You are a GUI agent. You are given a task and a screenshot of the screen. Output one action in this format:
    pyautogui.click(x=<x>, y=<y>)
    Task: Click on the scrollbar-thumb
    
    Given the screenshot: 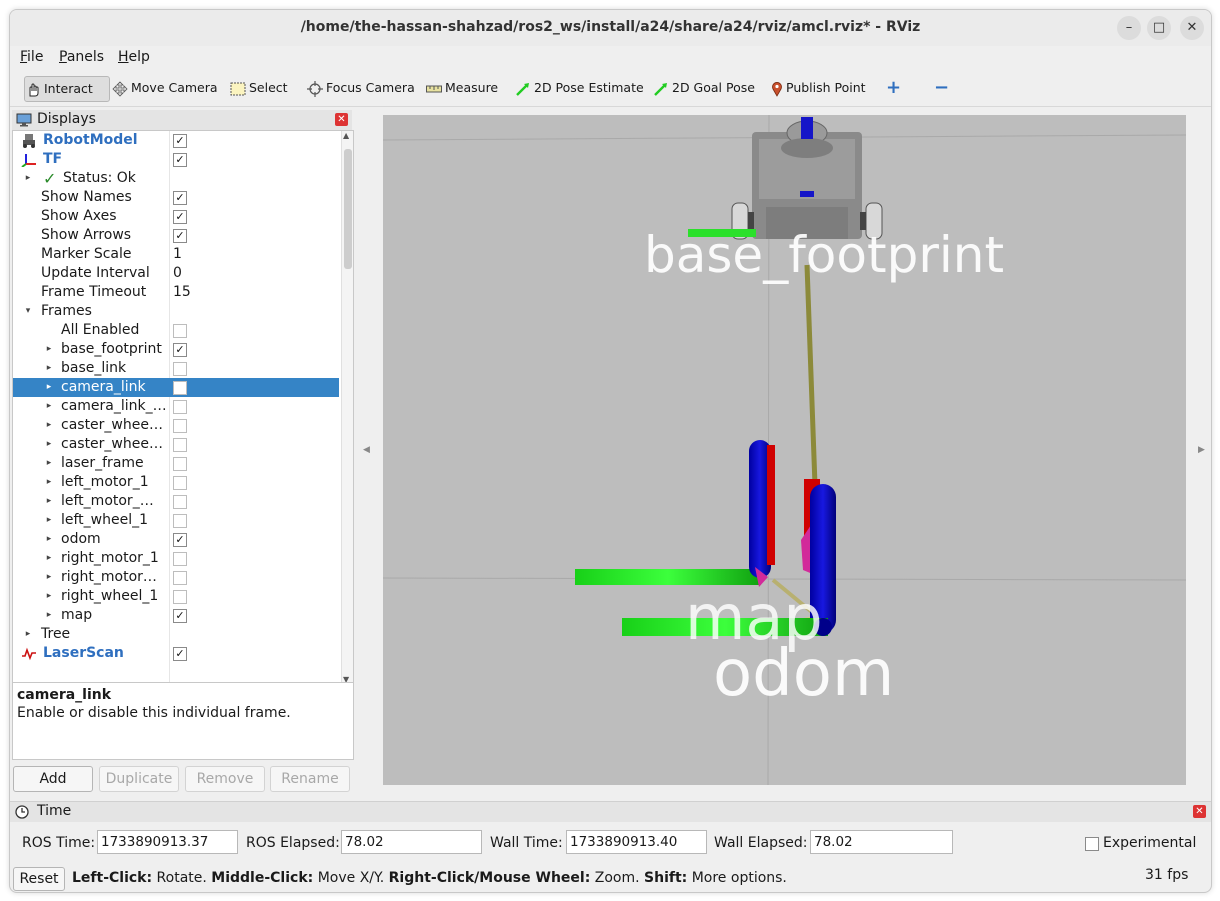 What is the action you would take?
    pyautogui.click(x=348, y=209)
    